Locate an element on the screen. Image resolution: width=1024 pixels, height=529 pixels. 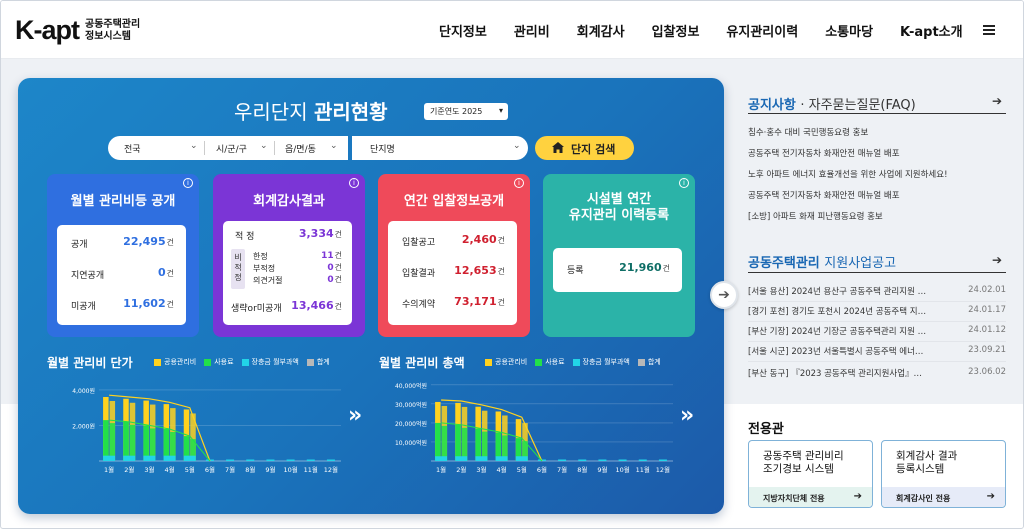
notice-item: 침수·홍수 대비 국민행동요령 홍보 is located at coordinates (877, 132).